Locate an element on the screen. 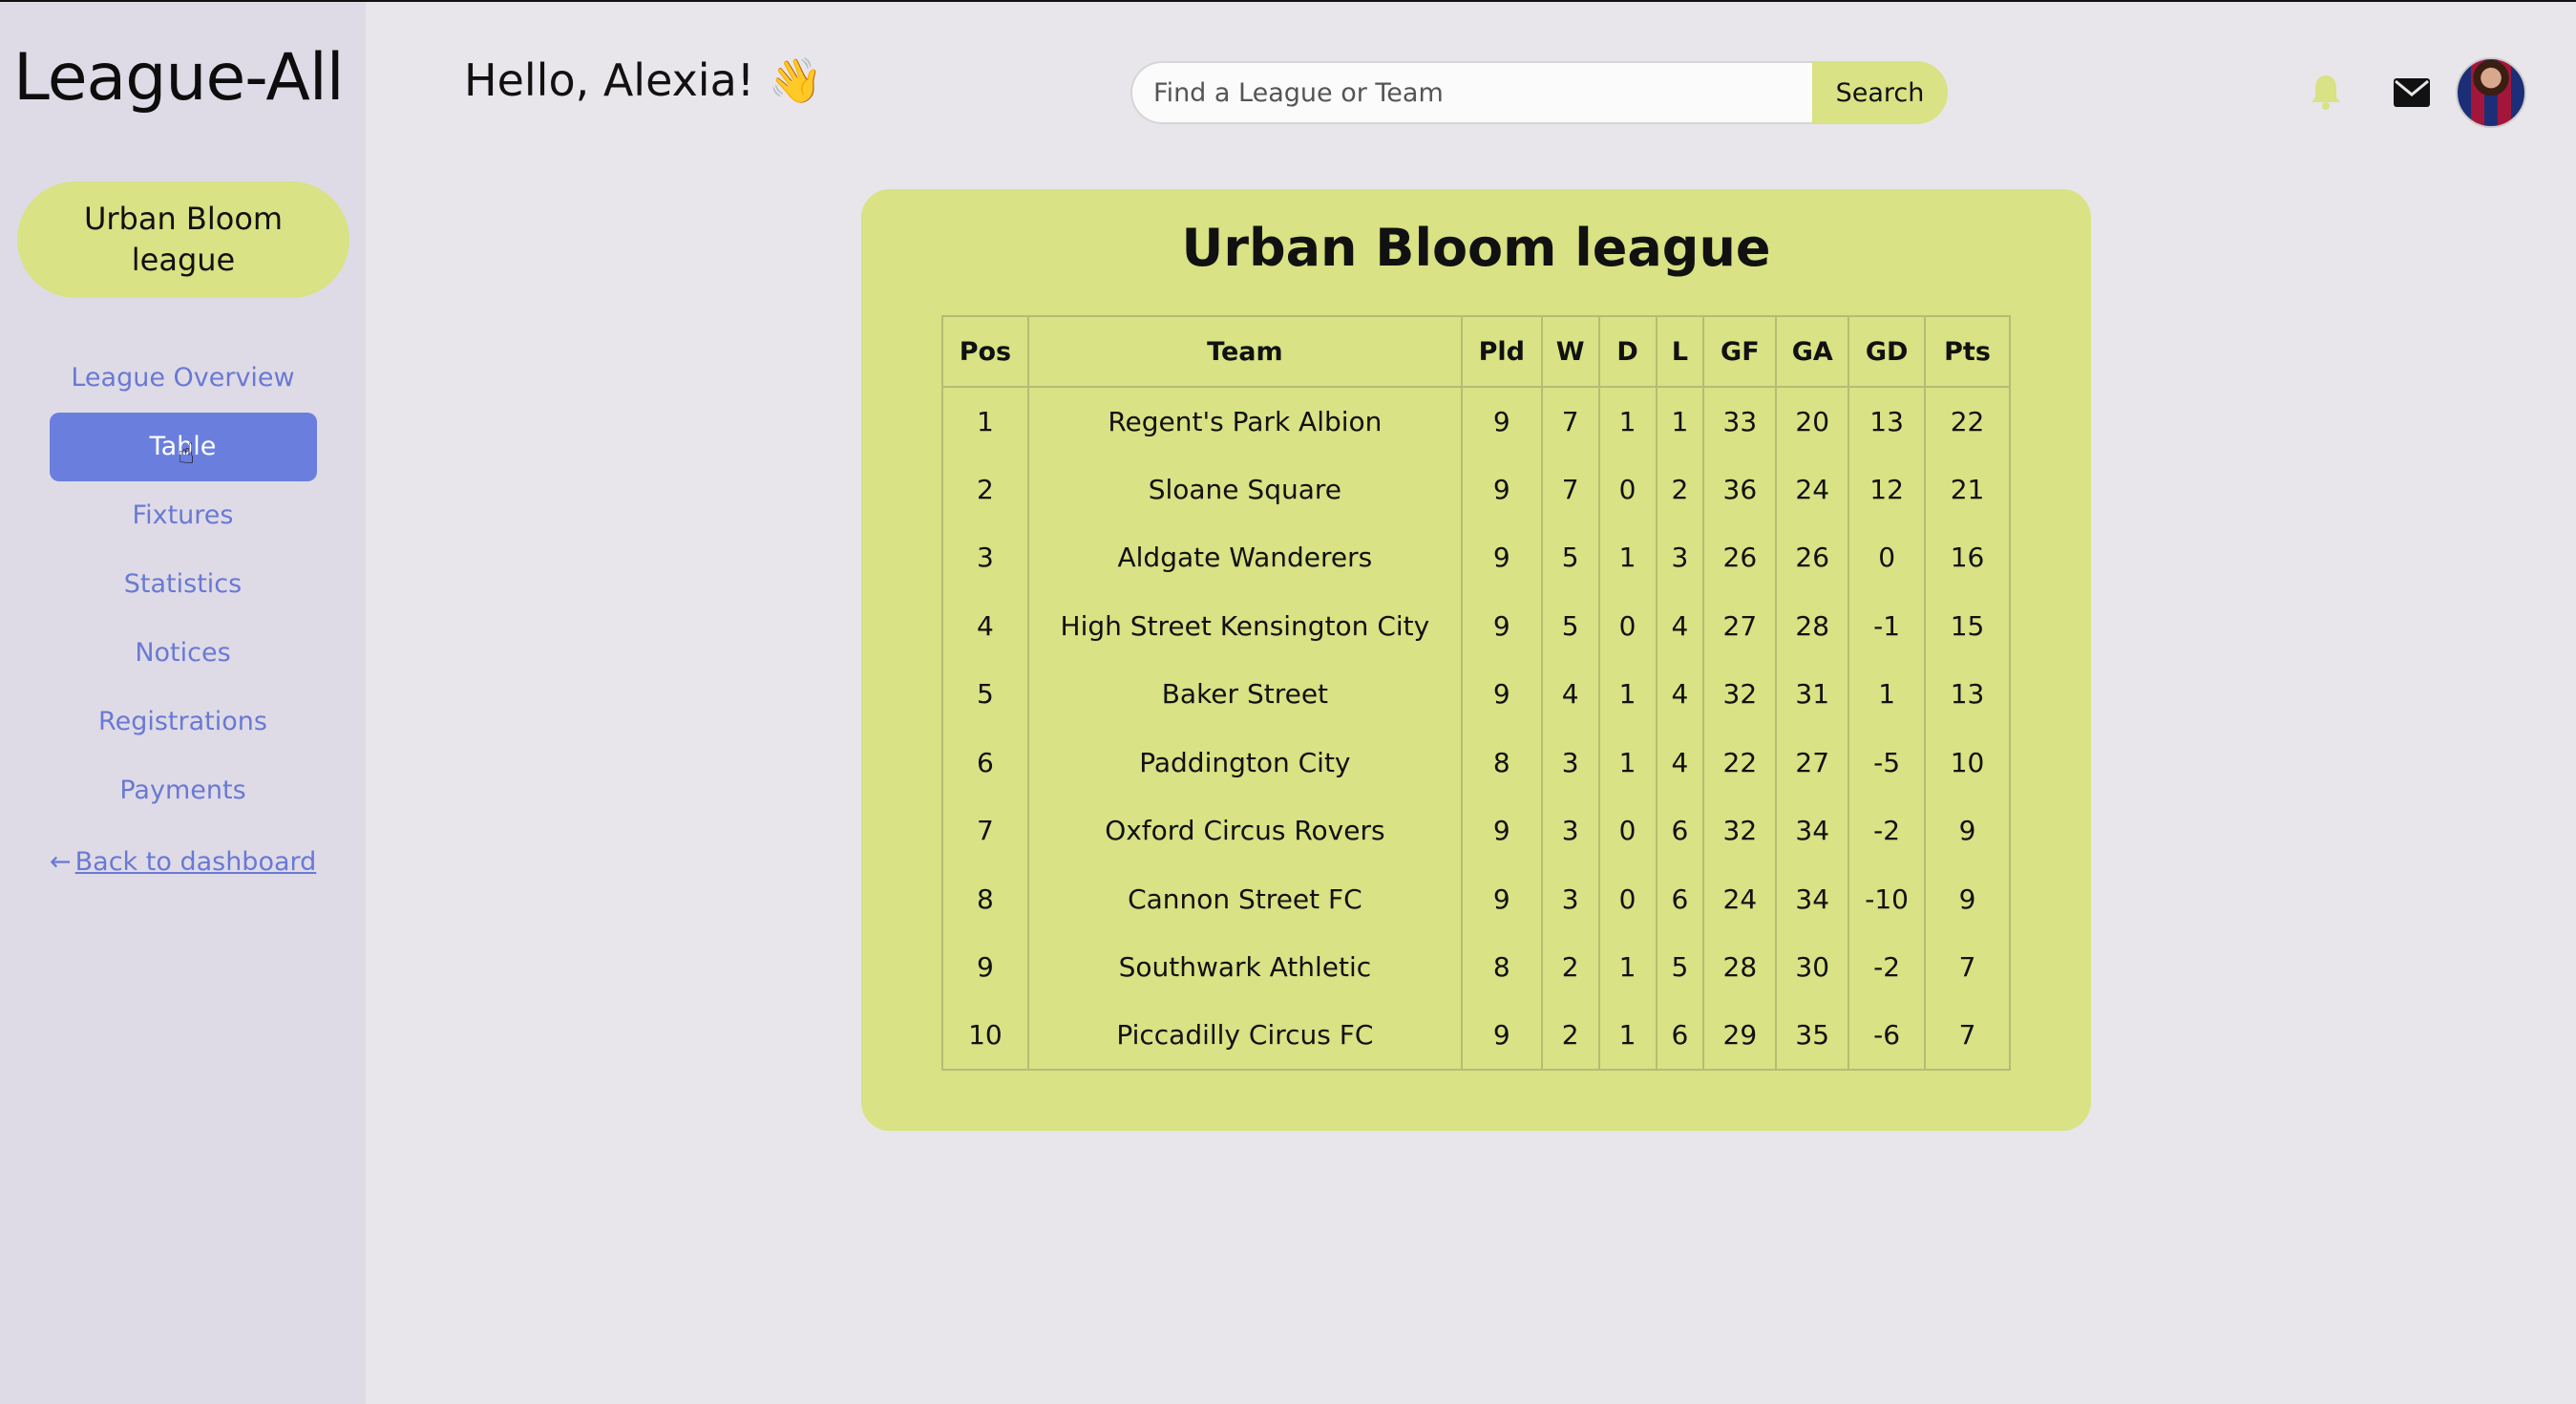 This screenshot has height=1404, width=2576. lost-cell: 1 is located at coordinates (1680, 422).